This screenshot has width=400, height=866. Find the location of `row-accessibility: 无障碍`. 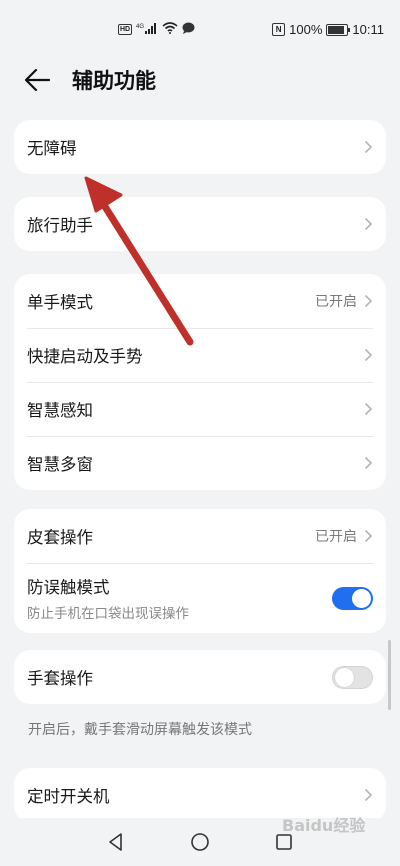

row-accessibility: 无障碍 is located at coordinates (200, 147).